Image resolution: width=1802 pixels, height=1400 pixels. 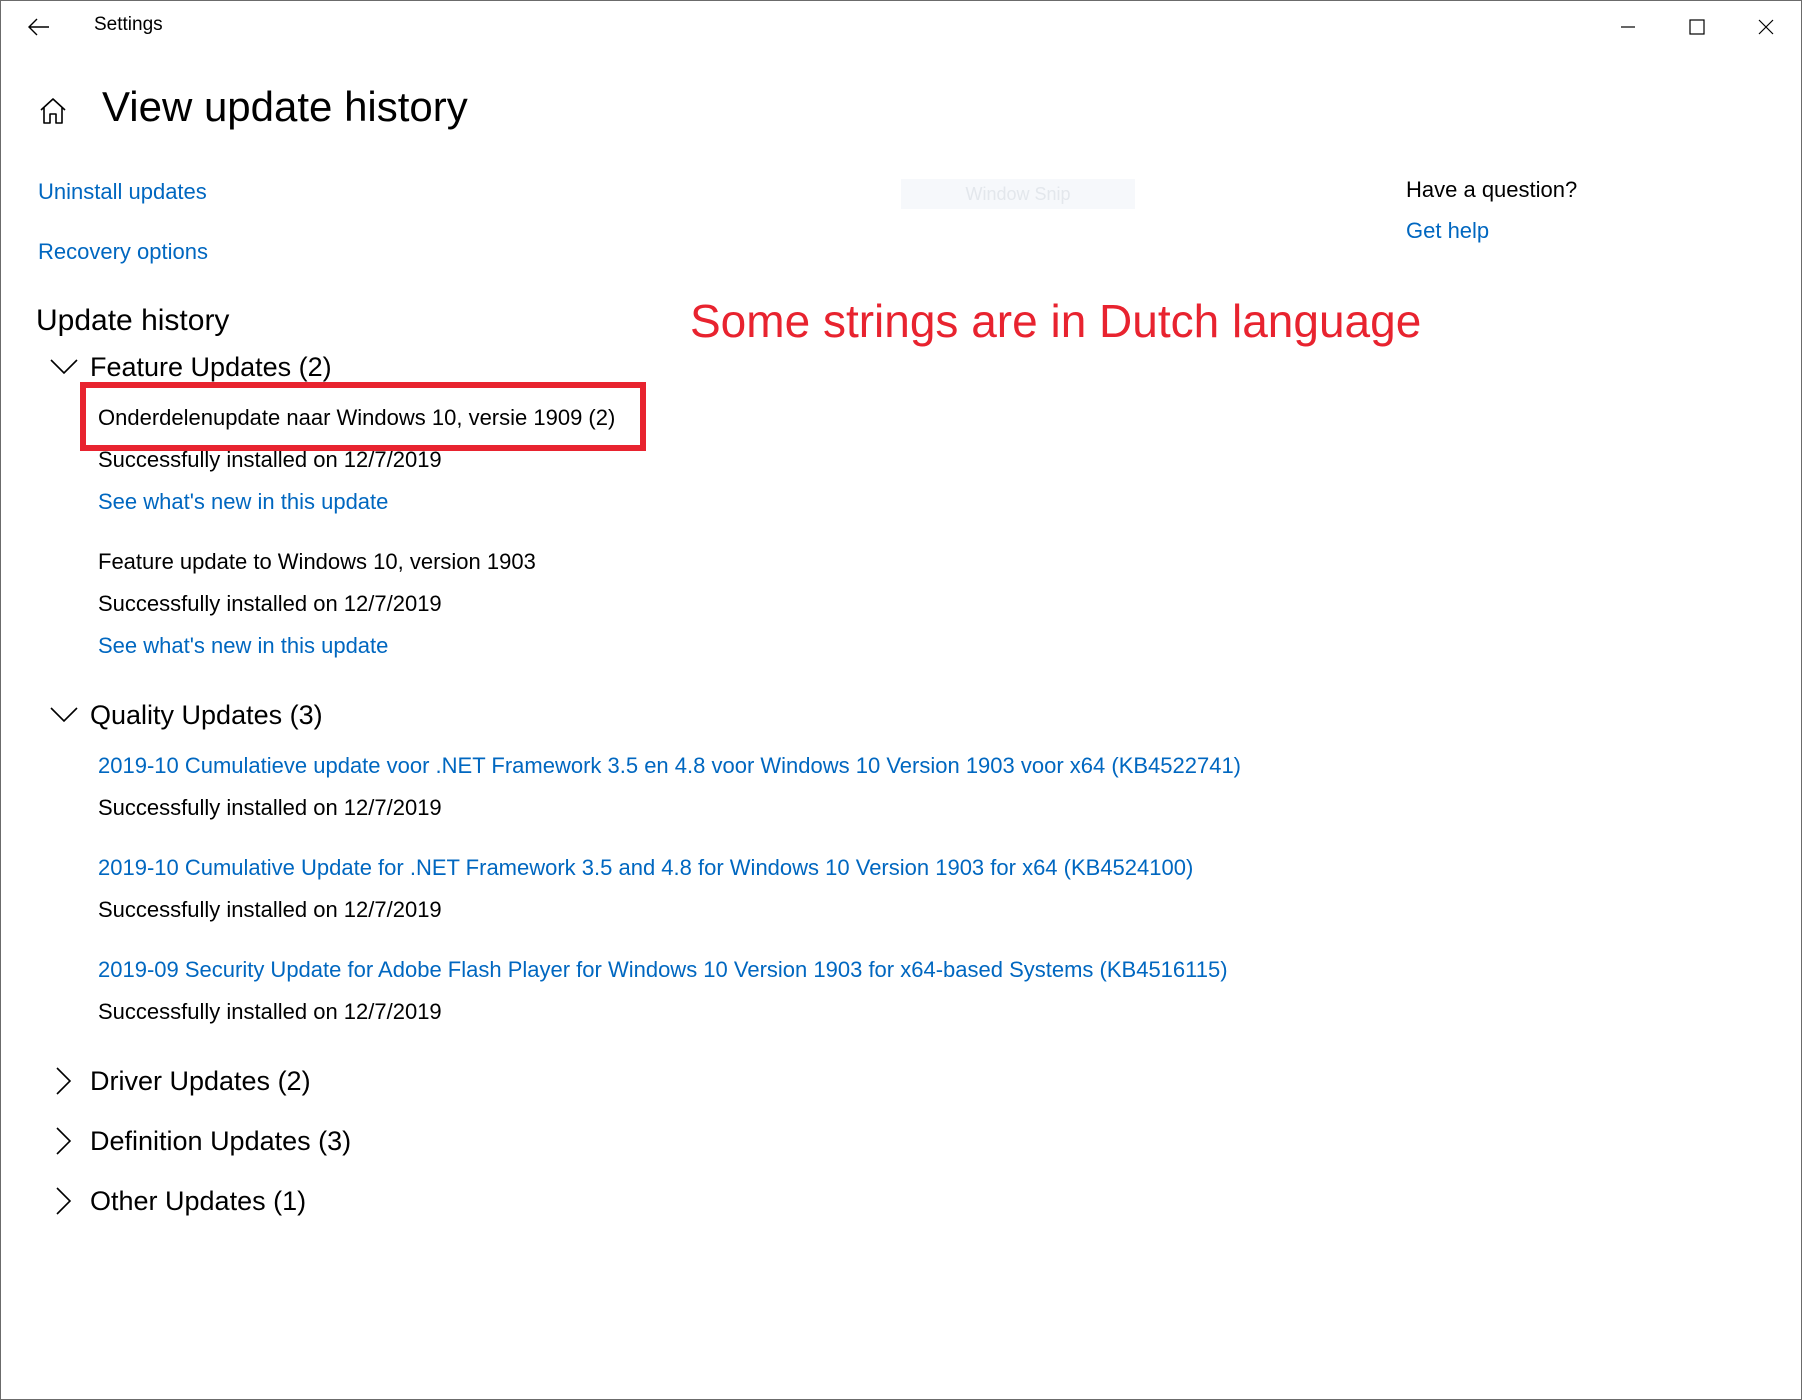 I want to click on uninstall-updates-link: Uninstall updates, so click(x=122, y=192).